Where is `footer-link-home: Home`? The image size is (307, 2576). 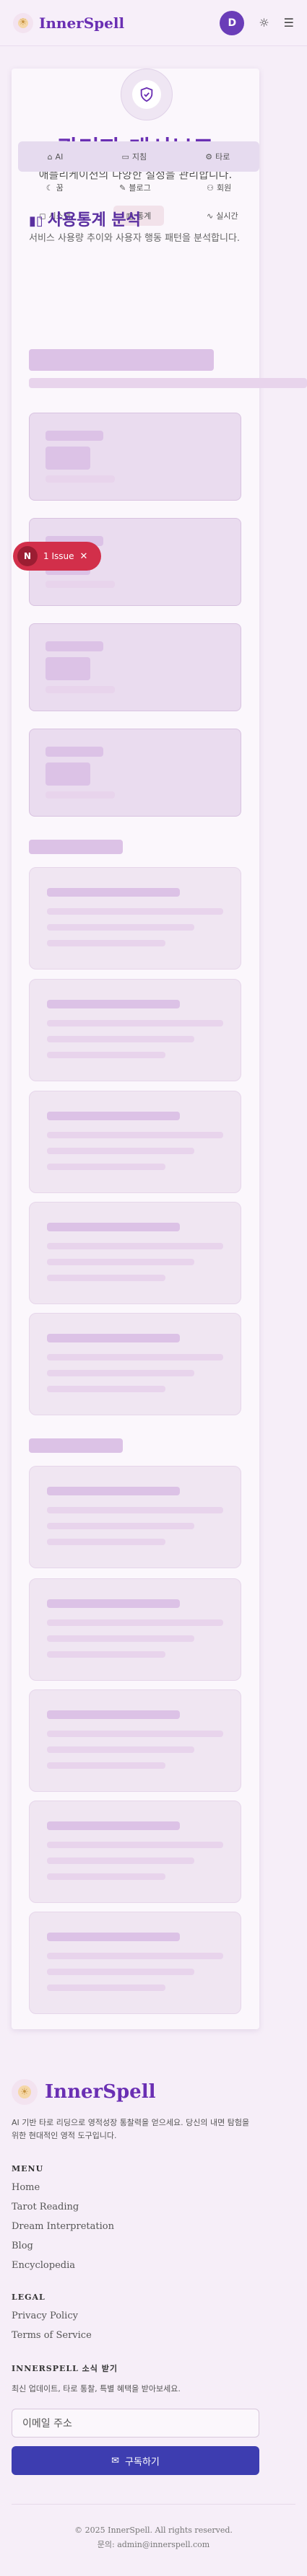
footer-link-home: Home is located at coordinates (153, 2187).